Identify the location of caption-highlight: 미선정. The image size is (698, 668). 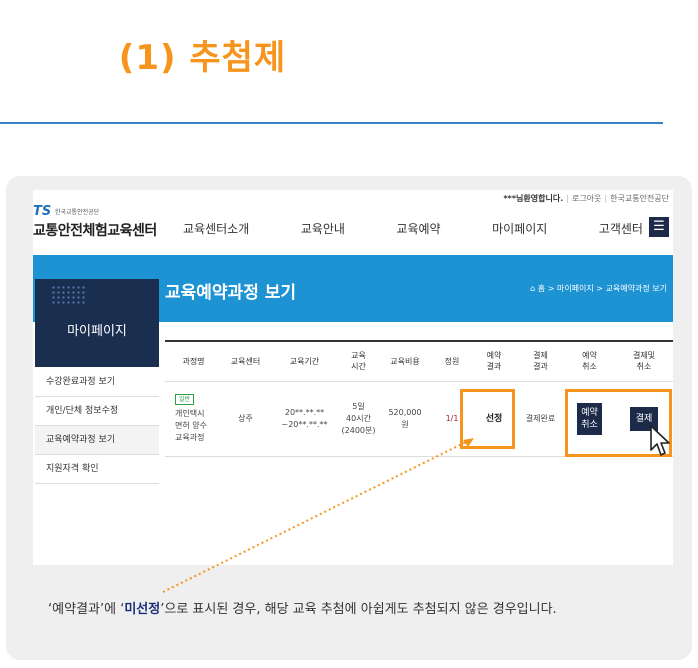
(142, 609).